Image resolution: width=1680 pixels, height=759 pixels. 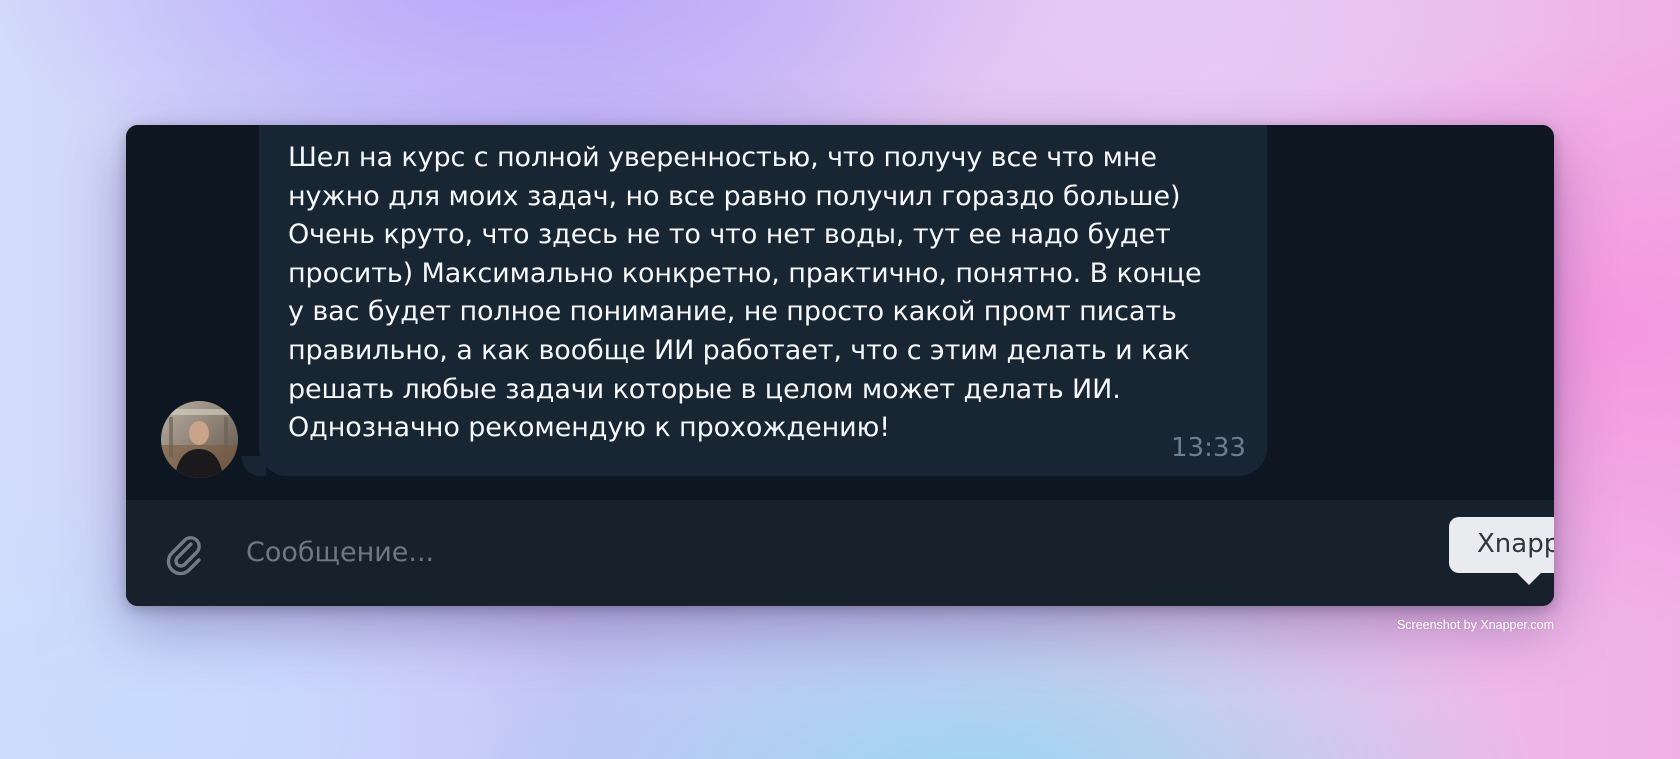 I want to click on tooltip-arrow, so click(x=1529, y=579).